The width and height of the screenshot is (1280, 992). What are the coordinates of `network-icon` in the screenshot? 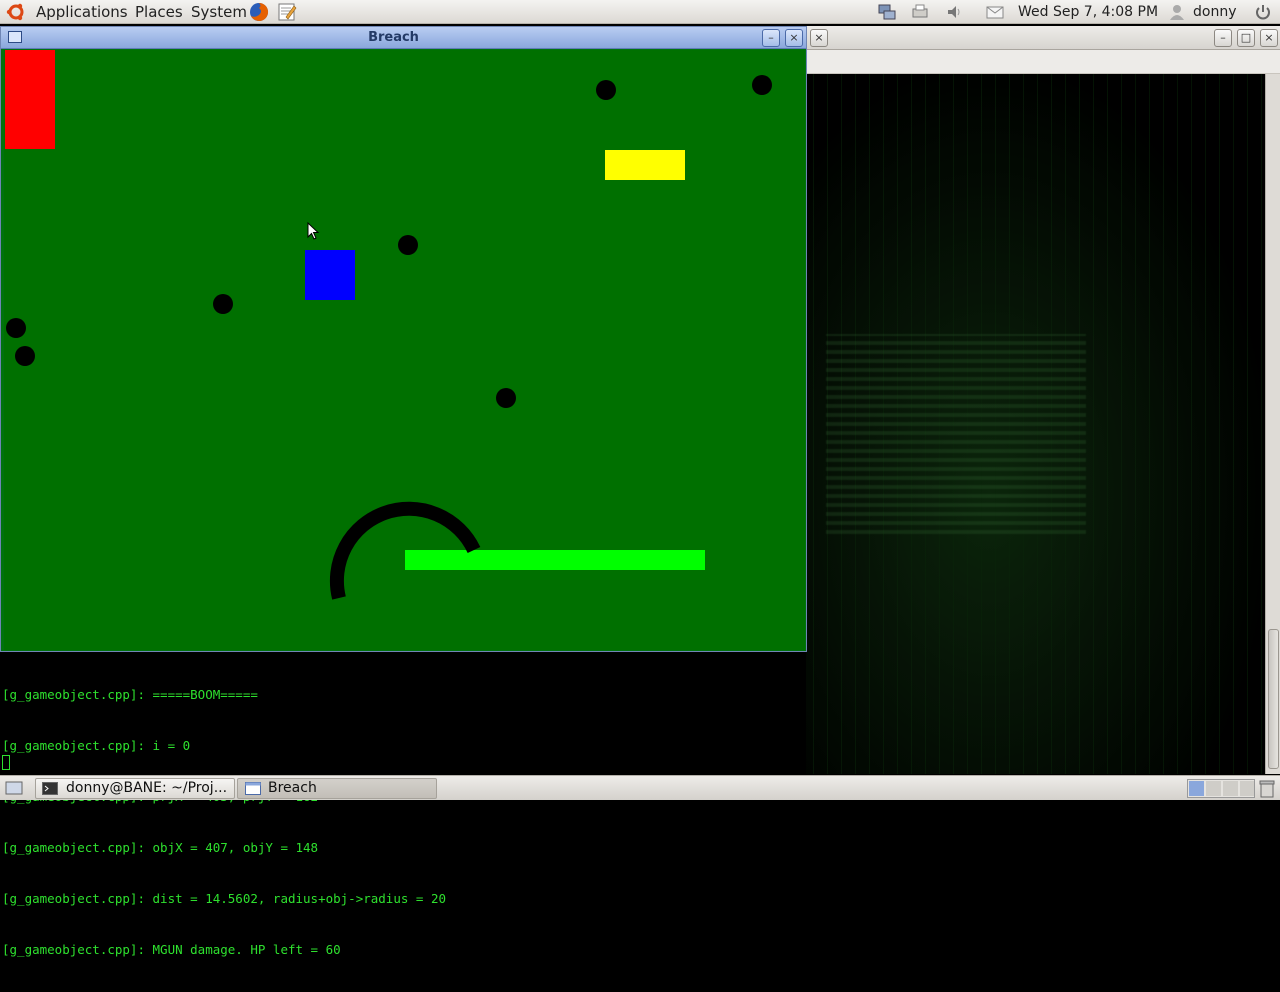 It's located at (887, 12).